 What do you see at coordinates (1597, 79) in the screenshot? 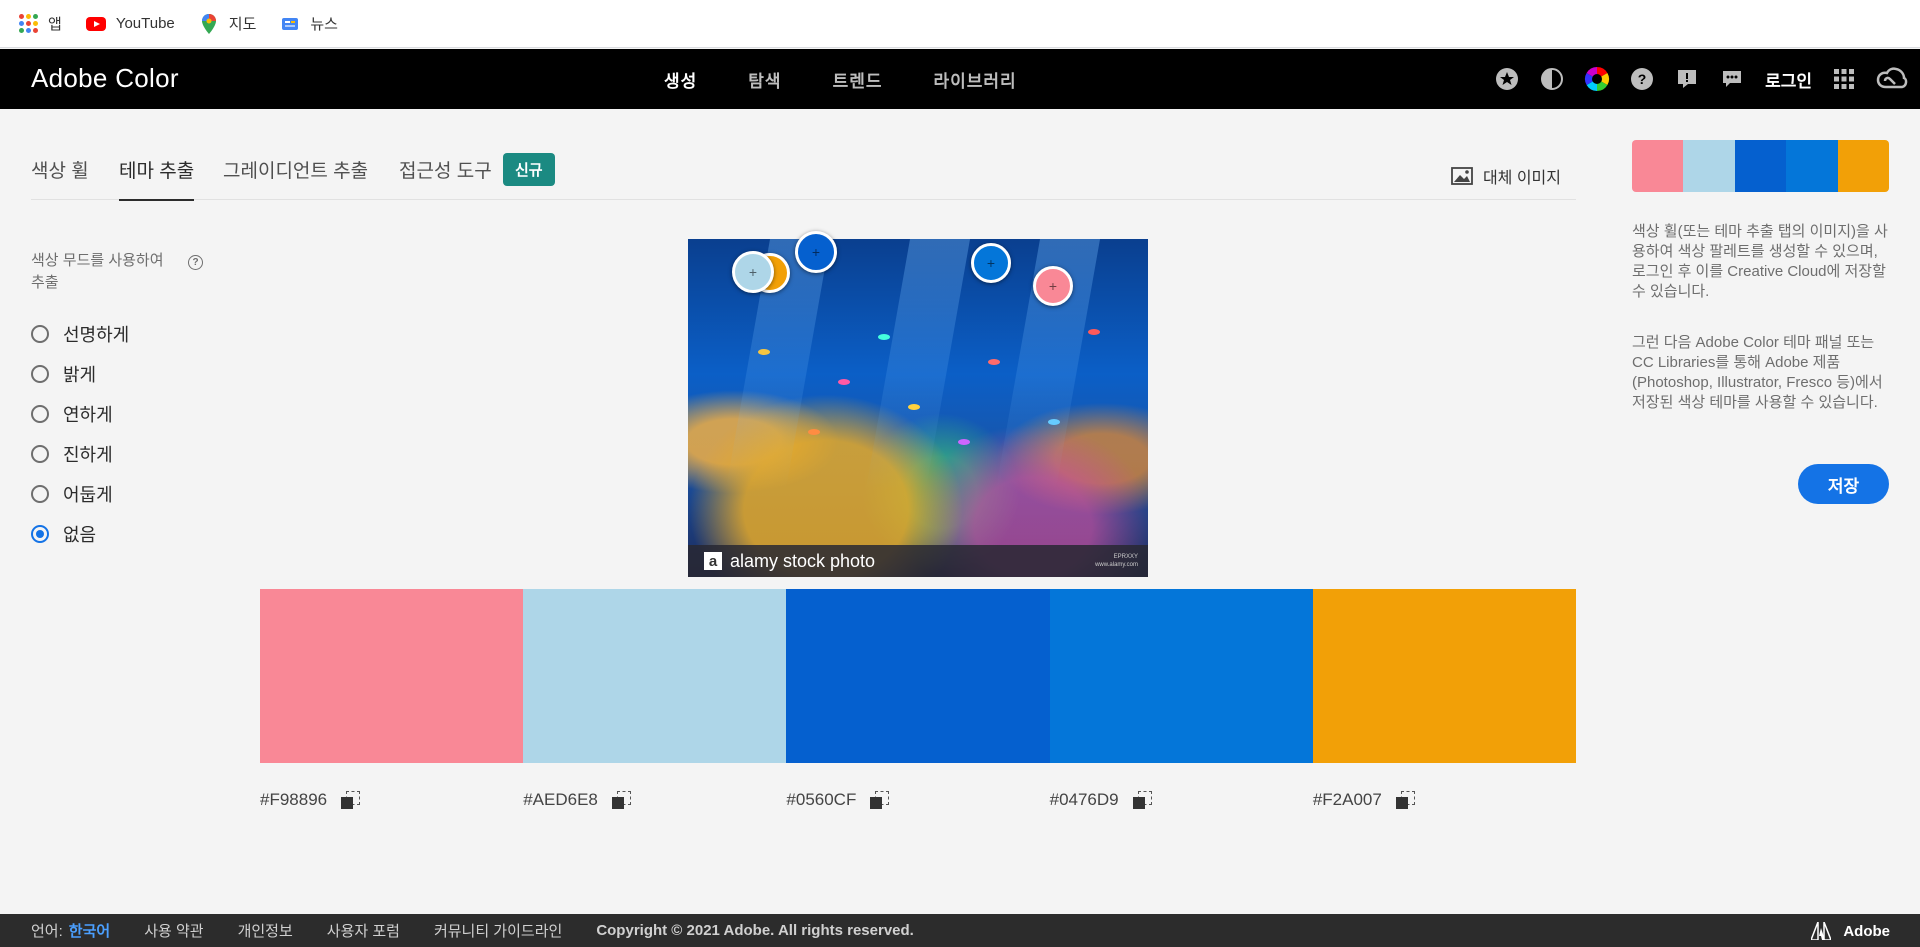
I see `color-wheel-icon` at bounding box center [1597, 79].